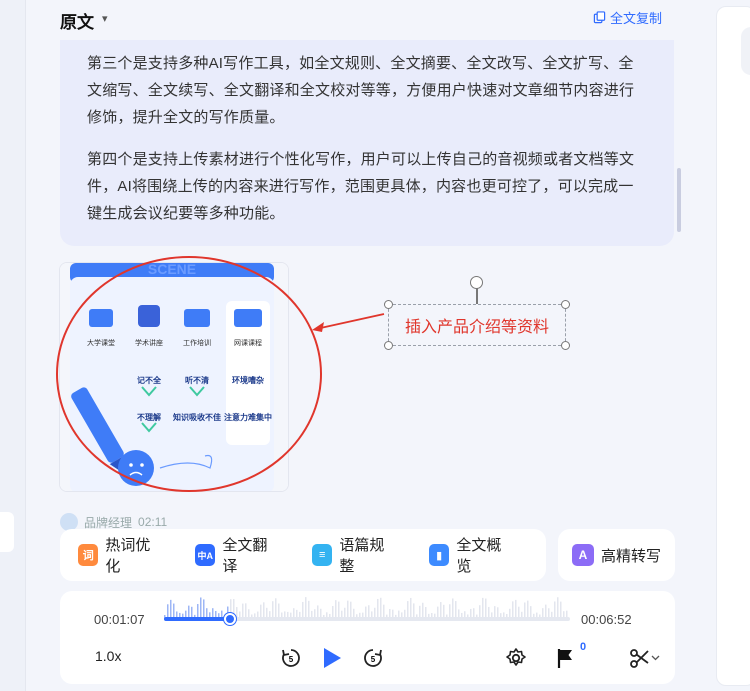 This screenshot has width=750, height=691. Describe the element at coordinates (229, 619) in the screenshot. I see `progress-thumb` at that location.